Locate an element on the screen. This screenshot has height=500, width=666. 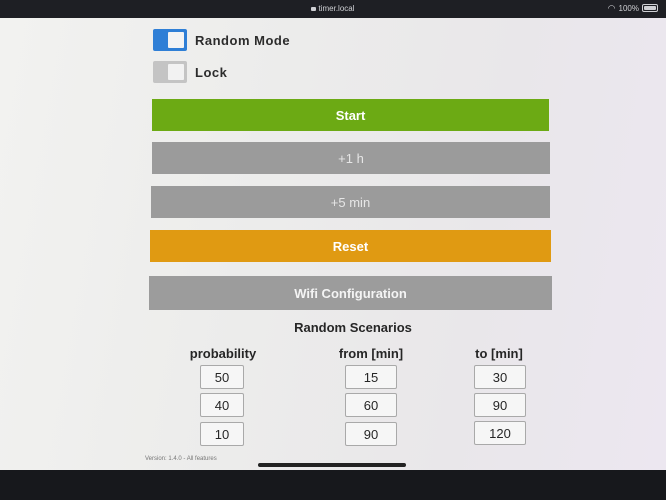
probability-input-3: 10 is located at coordinates (222, 434).